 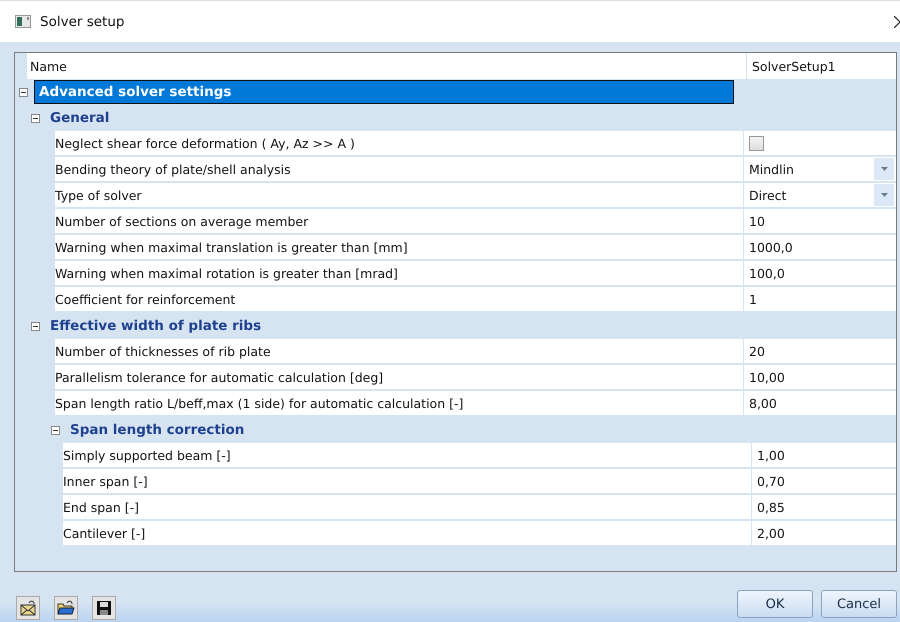 I want to click on property-label: Cantilever [-], so click(x=104, y=533).